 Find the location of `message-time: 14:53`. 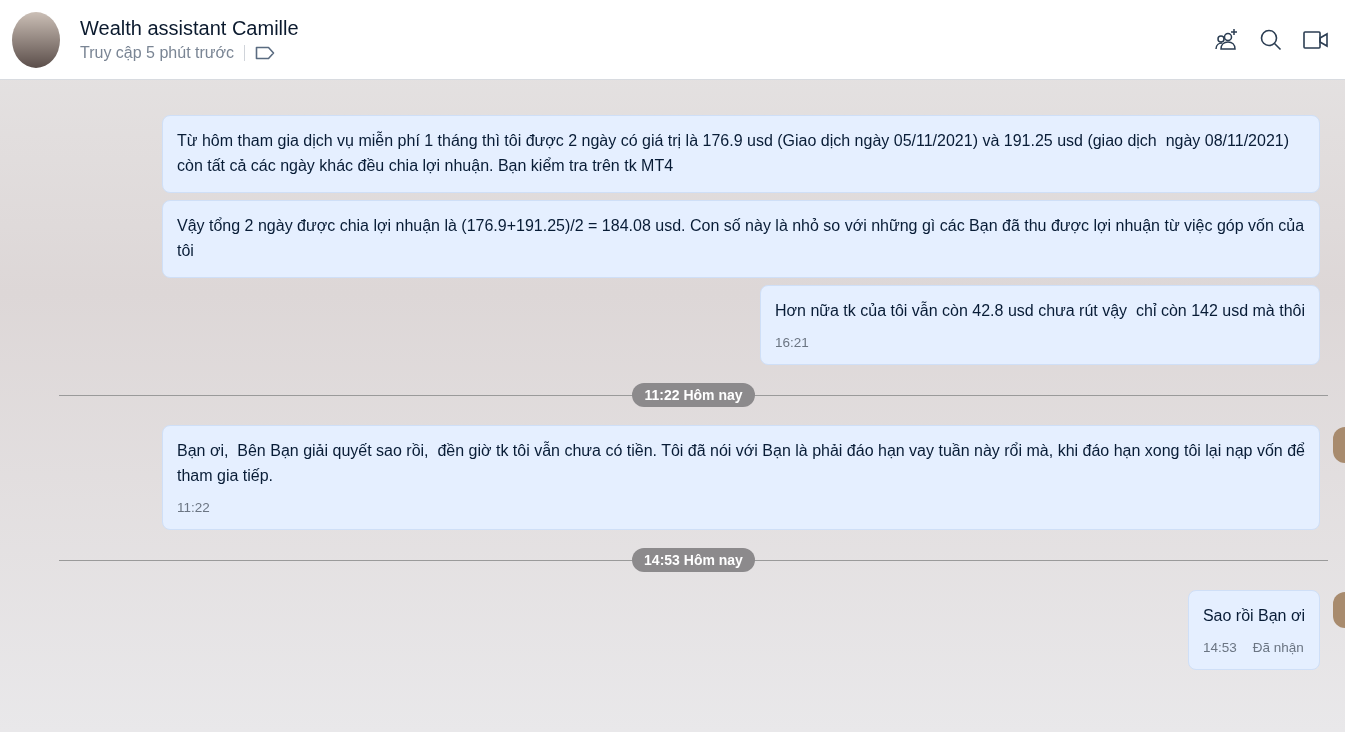

message-time: 14:53 is located at coordinates (1219, 647).